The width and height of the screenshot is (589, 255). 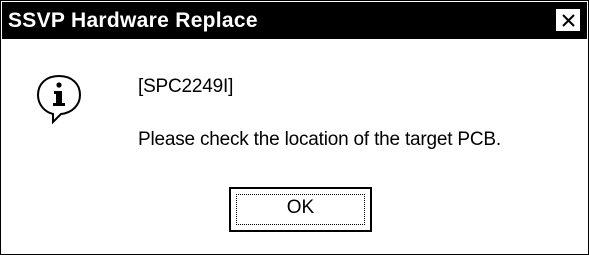 I want to click on ok-button: OK, so click(x=300, y=209).